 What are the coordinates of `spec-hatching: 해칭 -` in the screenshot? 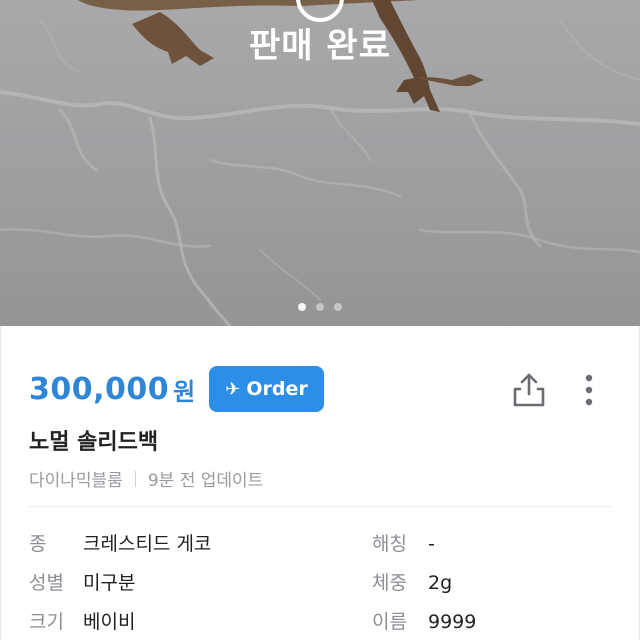 It's located at (403, 542).